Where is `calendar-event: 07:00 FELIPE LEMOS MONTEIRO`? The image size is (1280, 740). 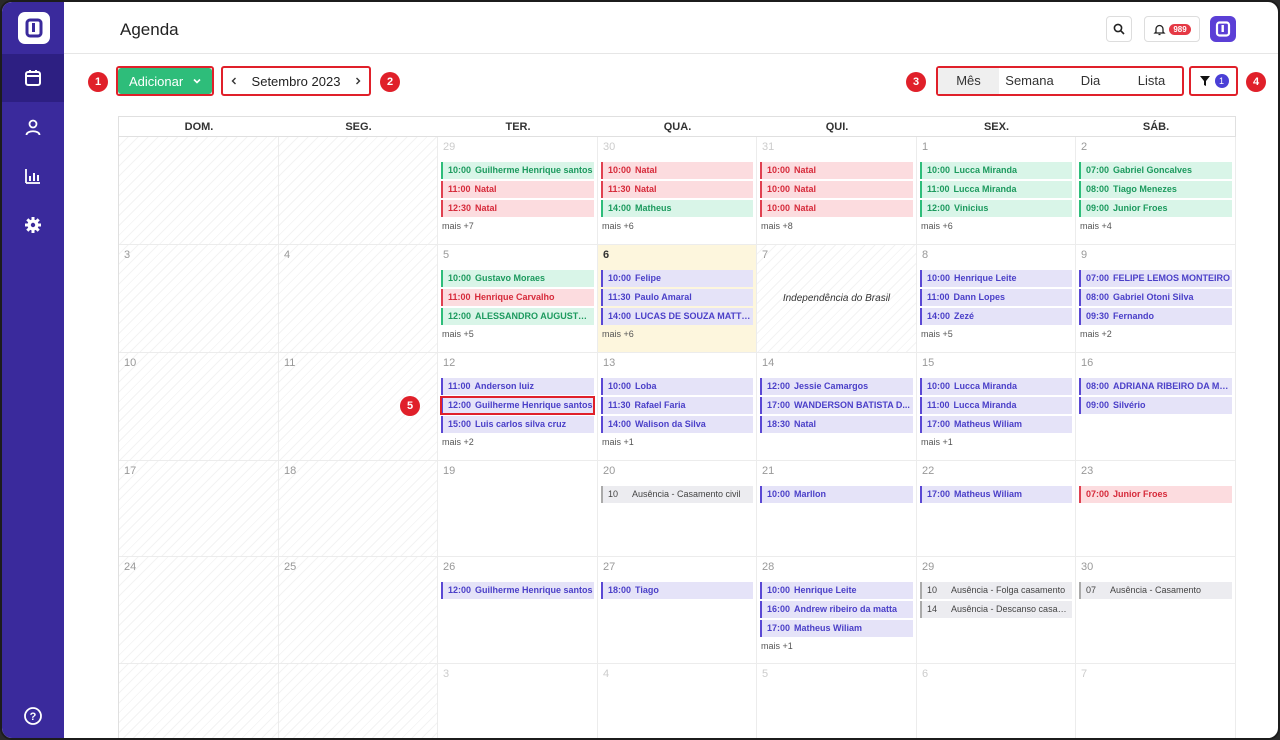
calendar-event: 07:00 FELIPE LEMOS MONTEIRO is located at coordinates (1155, 278).